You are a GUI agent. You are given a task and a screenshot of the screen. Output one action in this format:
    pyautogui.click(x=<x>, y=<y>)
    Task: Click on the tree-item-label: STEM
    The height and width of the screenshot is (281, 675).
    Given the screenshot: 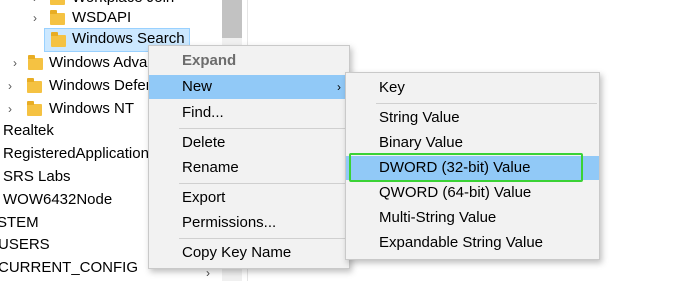 What is the action you would take?
    pyautogui.click(x=19, y=222)
    